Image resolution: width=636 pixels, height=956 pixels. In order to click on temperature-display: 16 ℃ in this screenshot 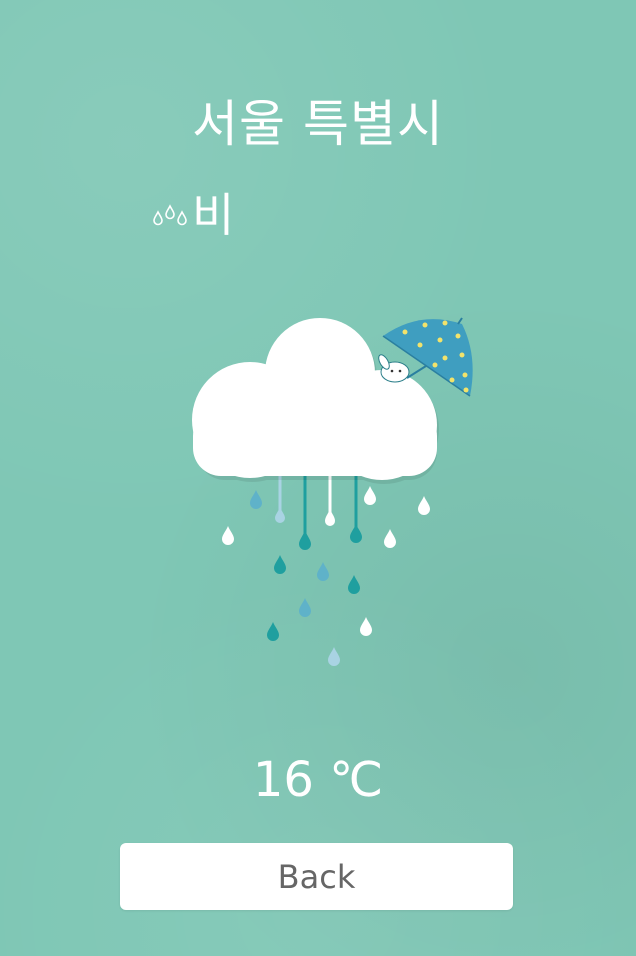, I will do `click(318, 780)`.